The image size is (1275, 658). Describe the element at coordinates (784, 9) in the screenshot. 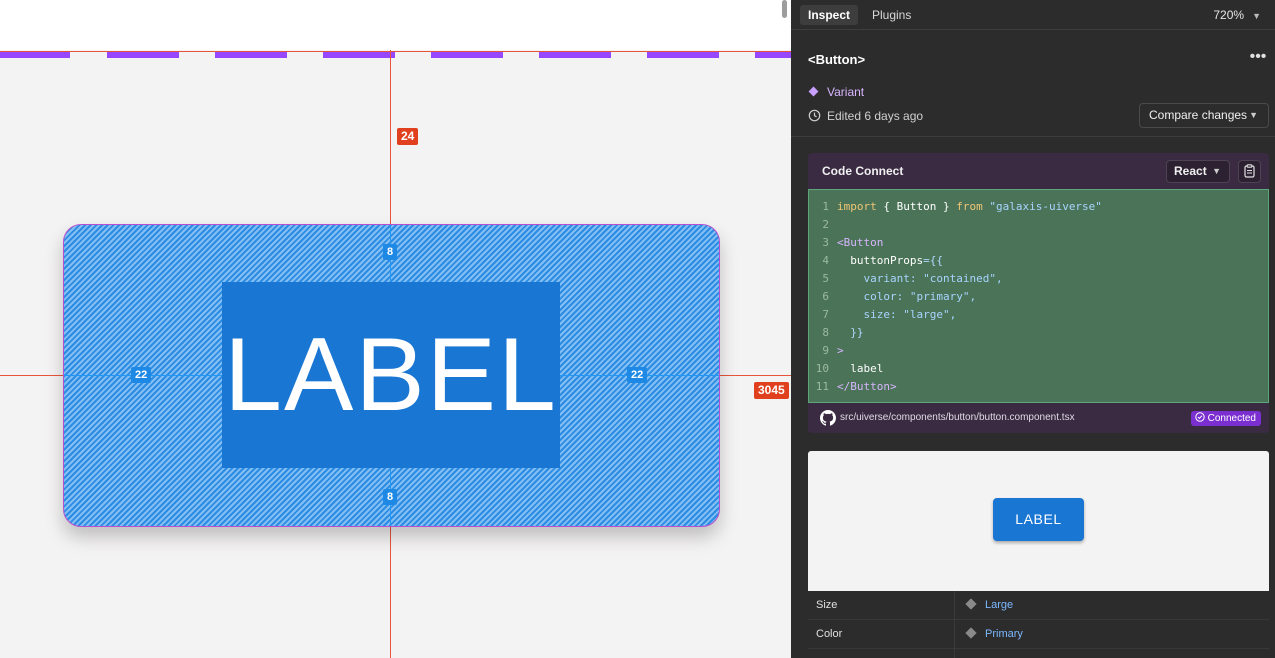

I see `canvas-scrollbar` at that location.